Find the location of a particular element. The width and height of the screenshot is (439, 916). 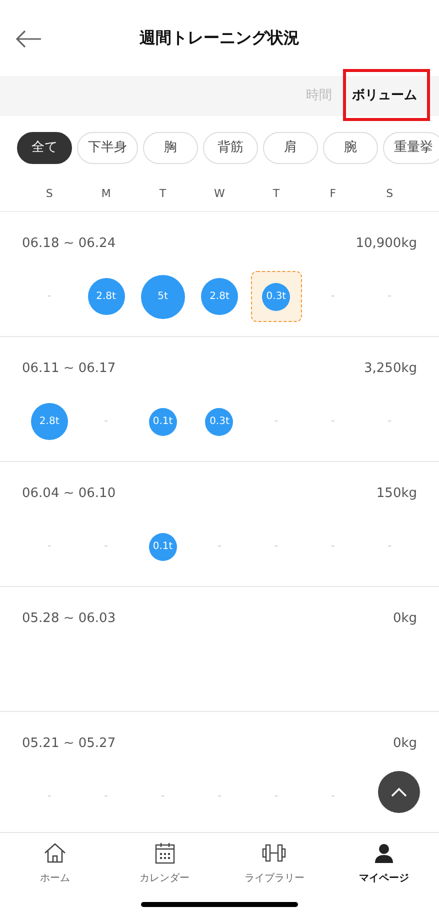

filter-chip: 全て is located at coordinates (44, 148).